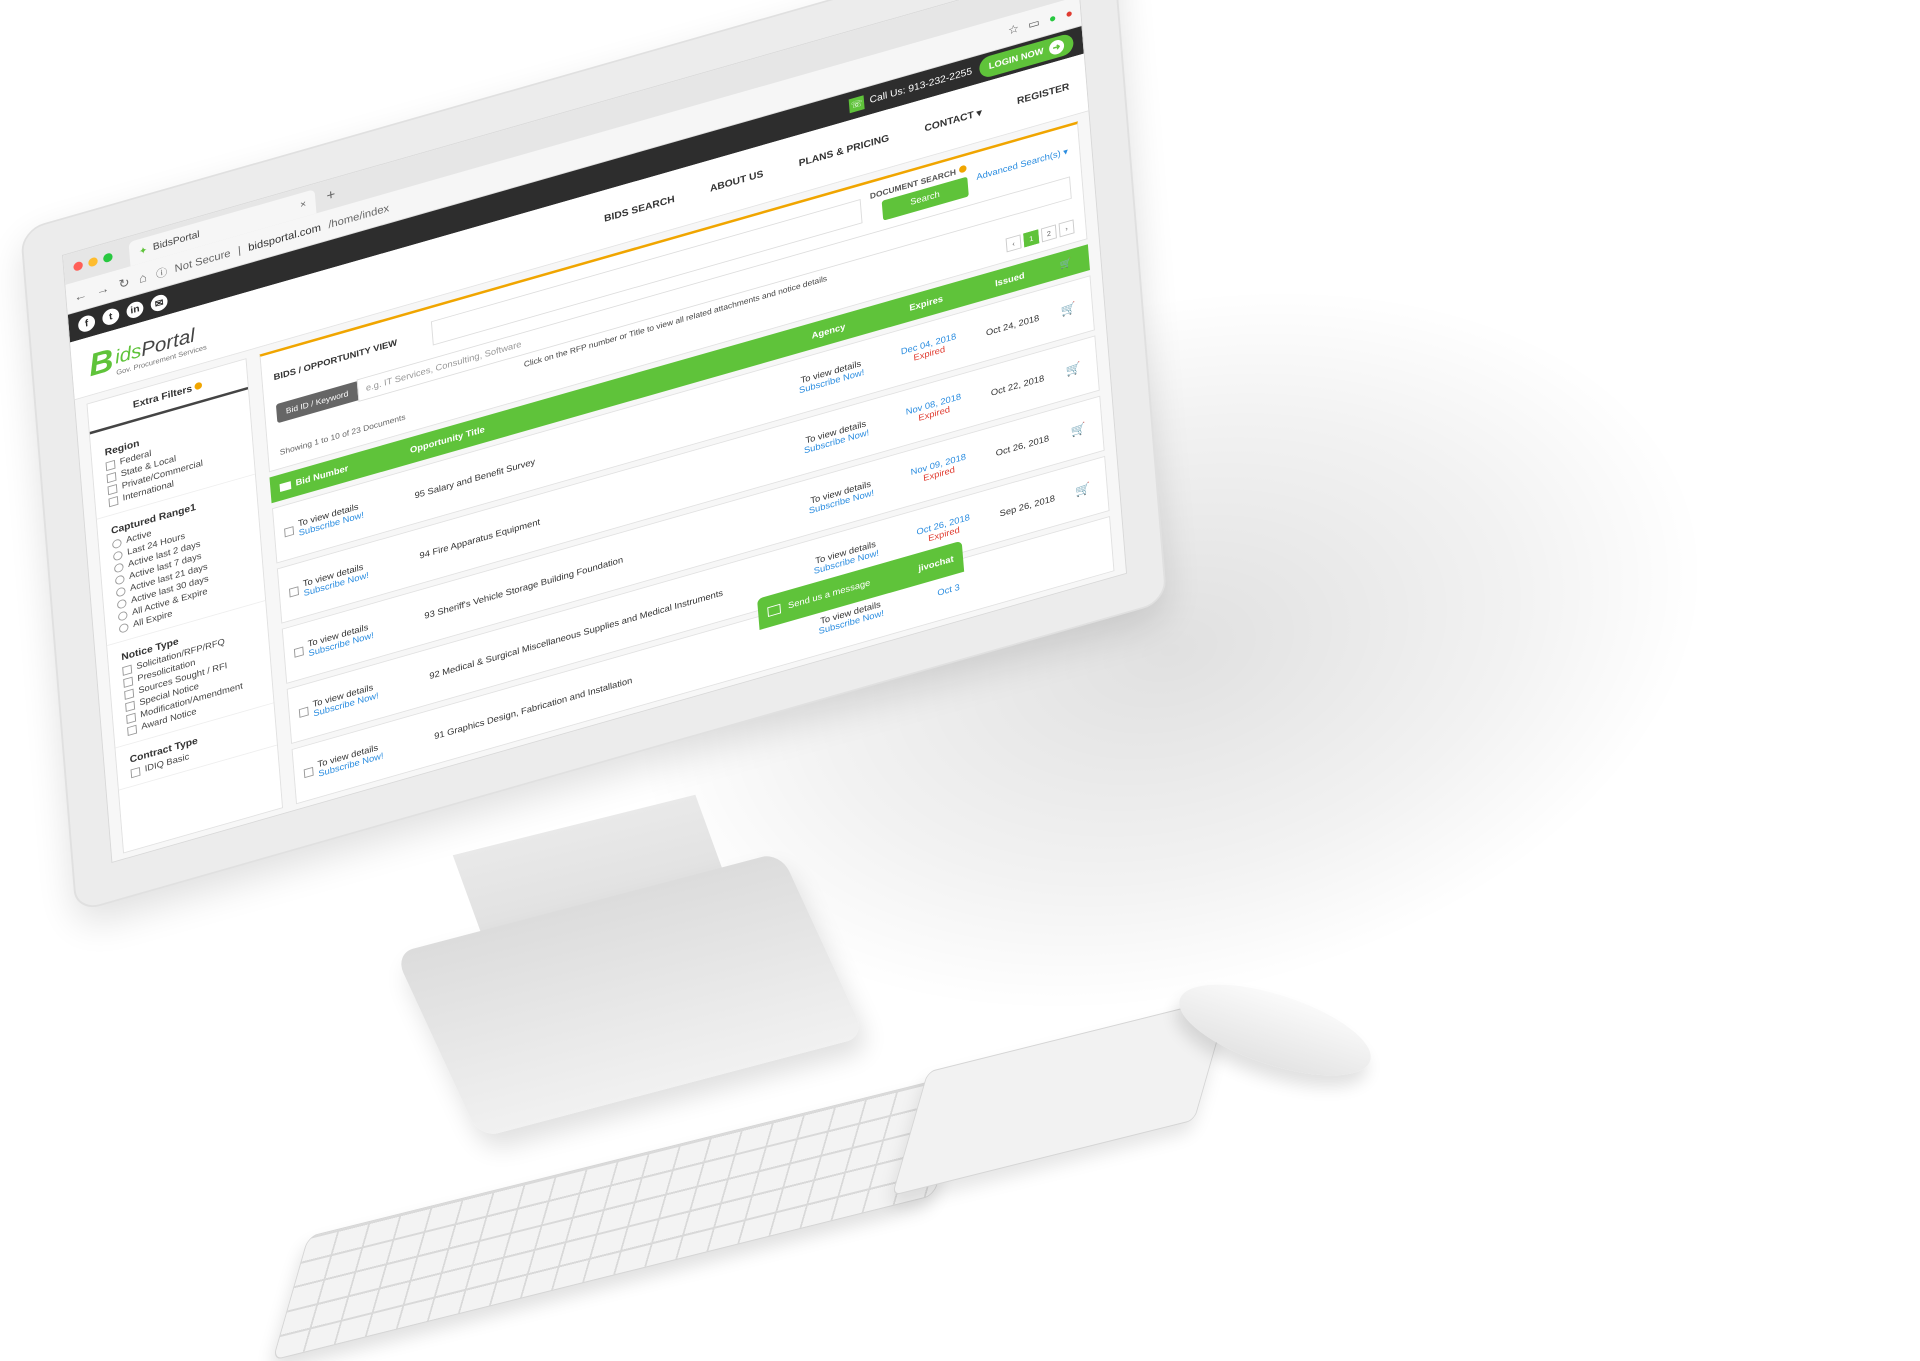  What do you see at coordinates (159, 303) in the screenshot?
I see `email-icon: ✉` at bounding box center [159, 303].